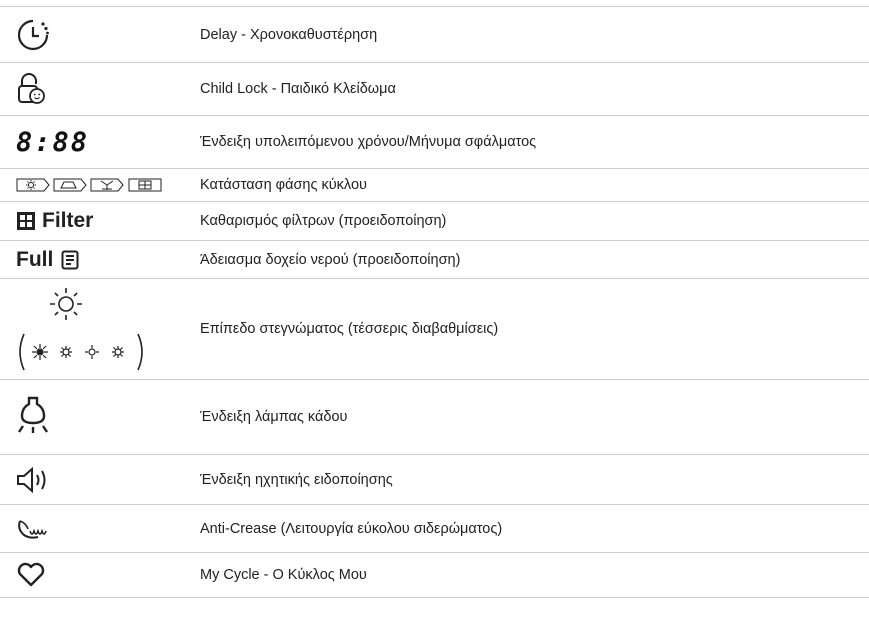 The width and height of the screenshot is (869, 626). I want to click on legend-row-lamp: Ένδειξη λάμπας κάδου, so click(434, 416).